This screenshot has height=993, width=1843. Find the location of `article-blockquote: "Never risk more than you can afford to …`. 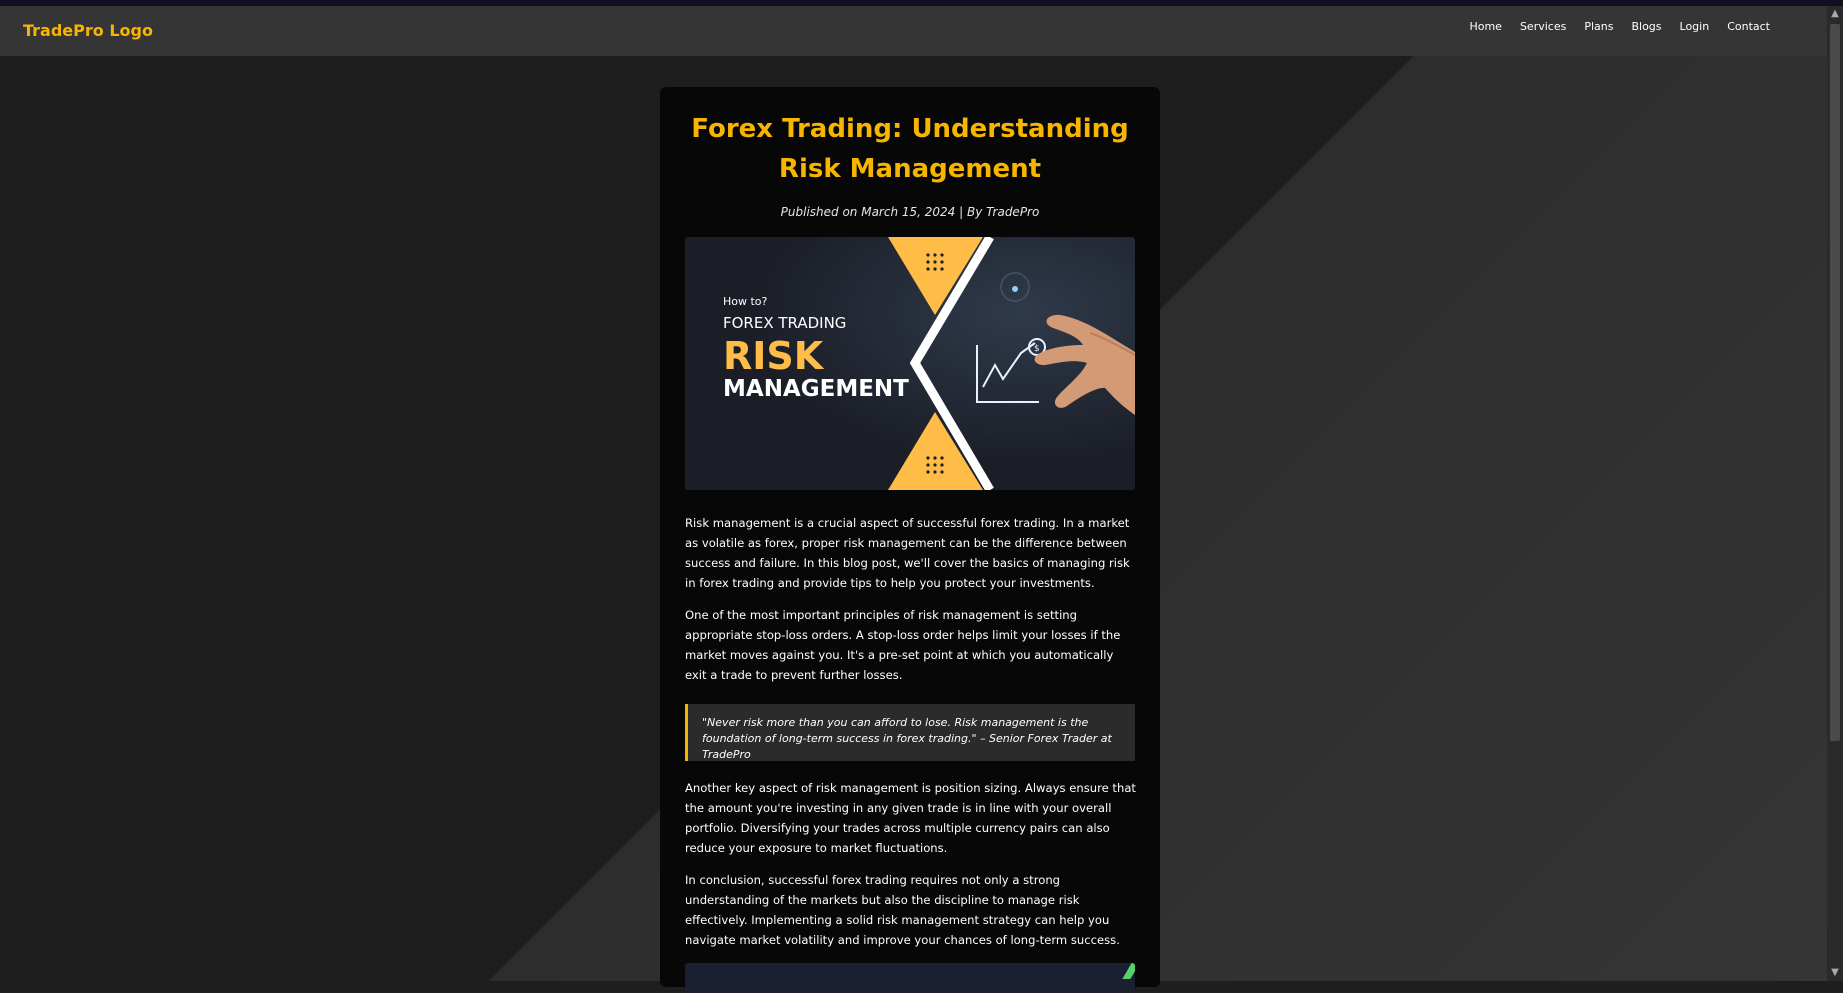

article-blockquote: "Never risk more than you can afford to … is located at coordinates (910, 732).